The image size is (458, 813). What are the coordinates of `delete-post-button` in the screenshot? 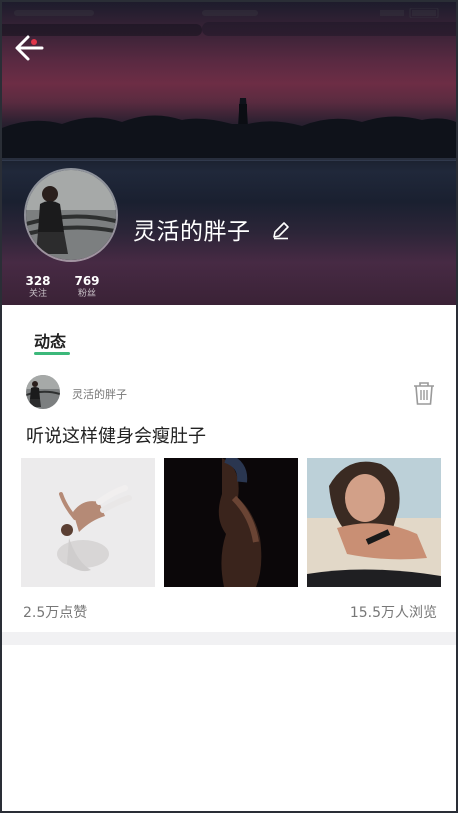 It's located at (424, 393).